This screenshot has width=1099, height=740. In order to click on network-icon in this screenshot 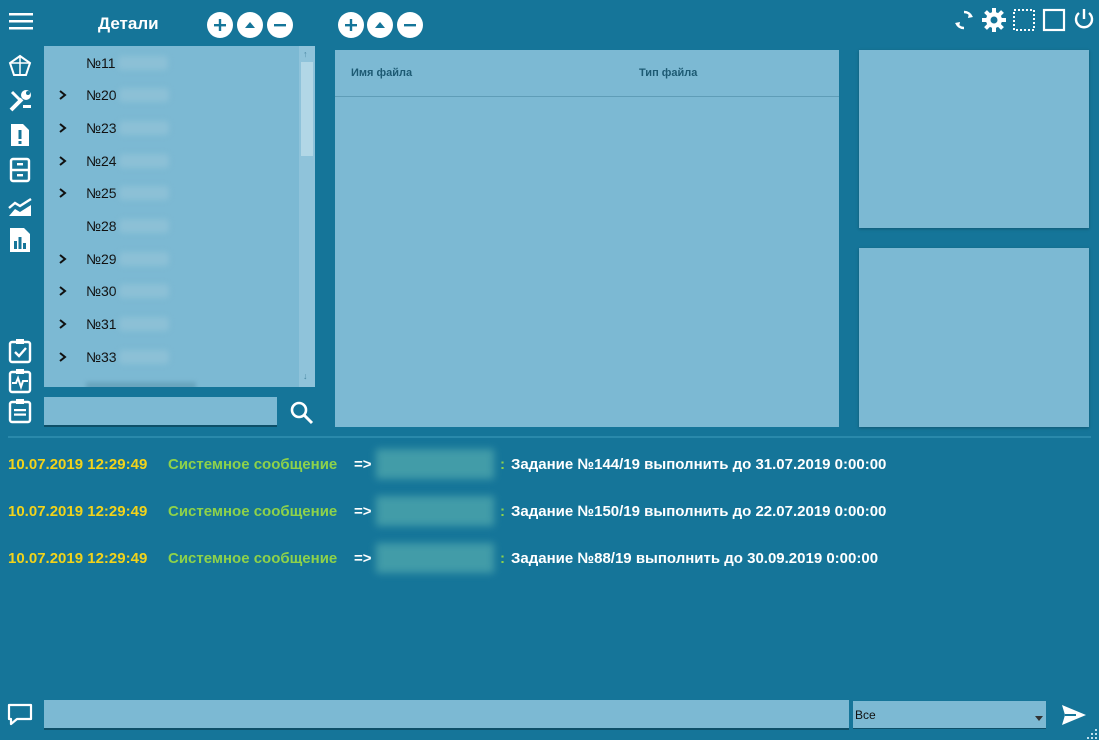, I will do `click(20, 66)`.